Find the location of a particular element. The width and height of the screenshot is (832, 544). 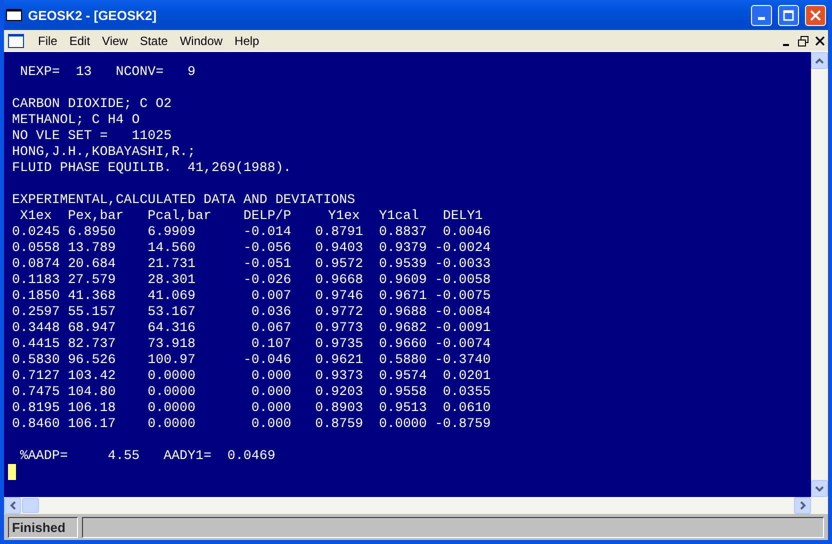

table-cell-text: 27.579 is located at coordinates (91, 280).